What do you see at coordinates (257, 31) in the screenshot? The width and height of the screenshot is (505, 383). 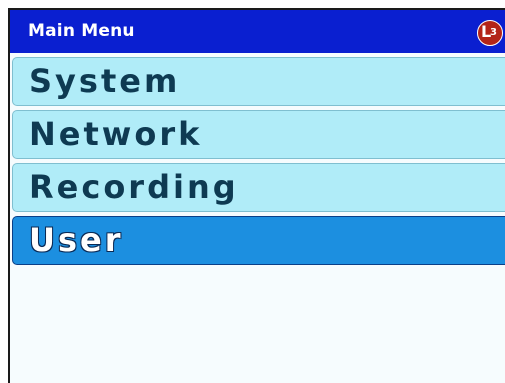 I see `title-bar: Main Menu L 3` at bounding box center [257, 31].